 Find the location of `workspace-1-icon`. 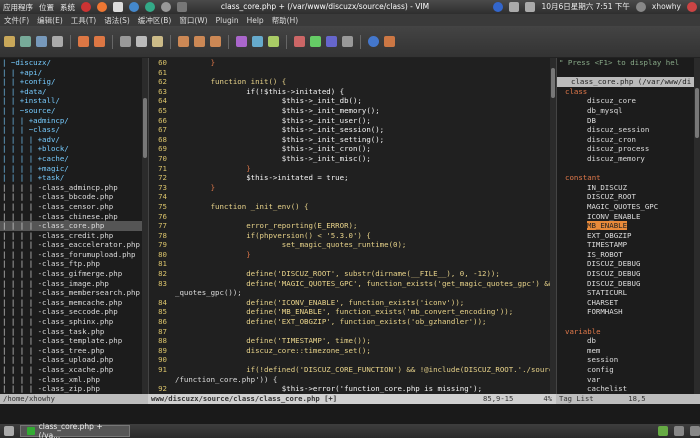

workspace-1-icon is located at coordinates (663, 431).